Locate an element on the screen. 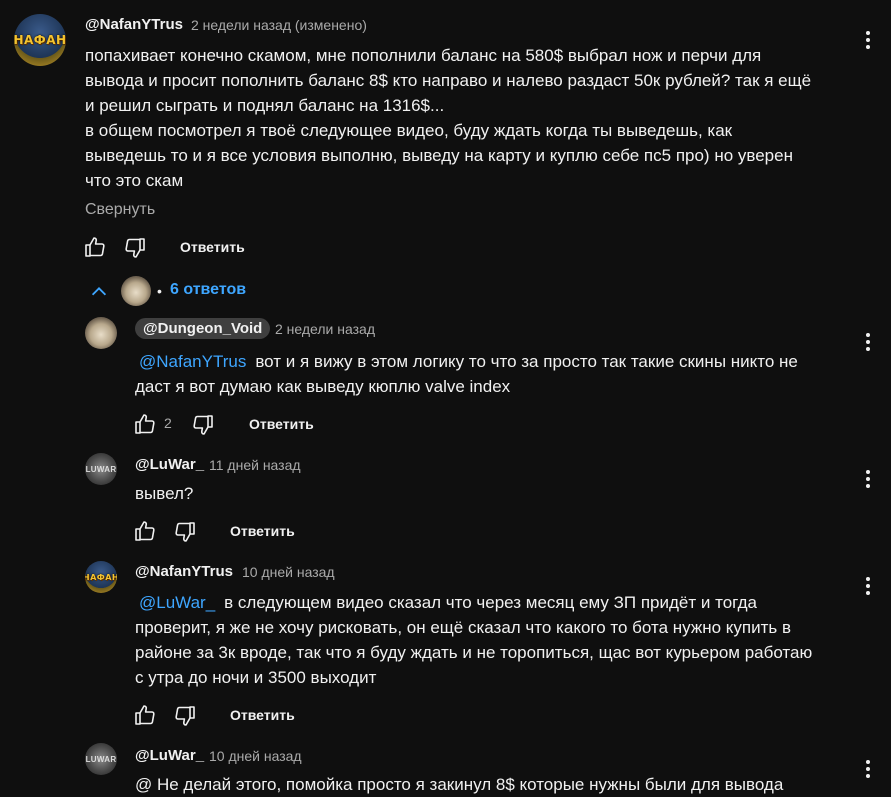 Image resolution: width=891 pixels, height=797 pixels. avatar is located at coordinates (101, 333).